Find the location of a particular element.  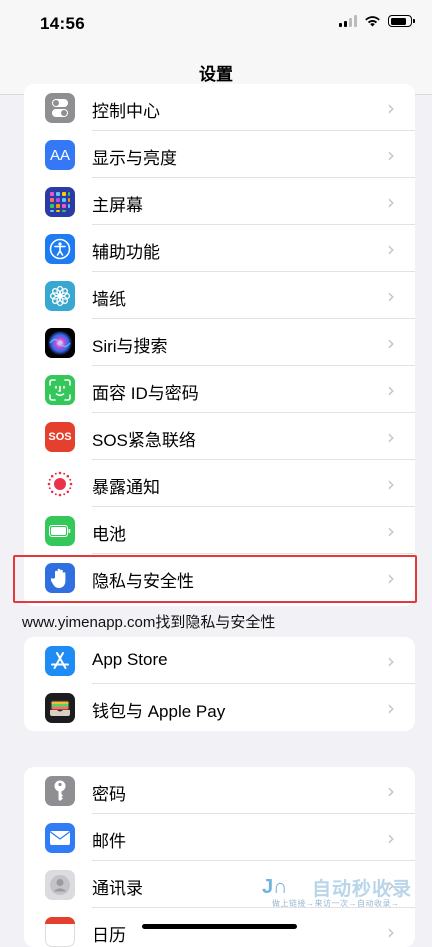

watermark-title: 自动秒收录 is located at coordinates (362, 889).